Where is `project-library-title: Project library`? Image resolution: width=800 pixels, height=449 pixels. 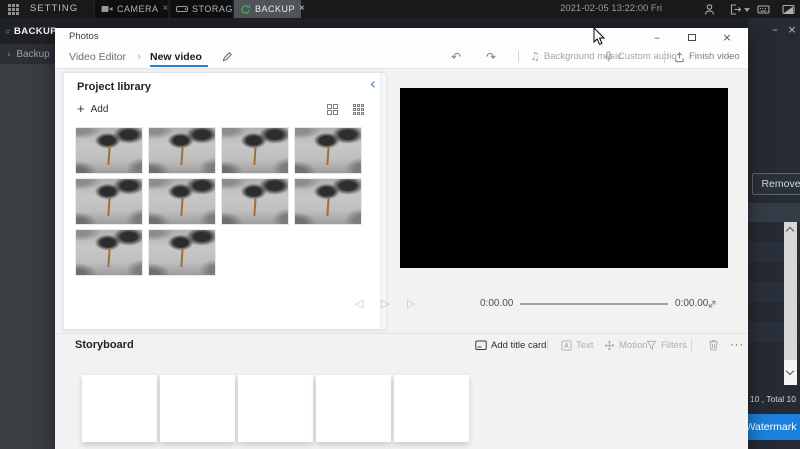 project-library-title: Project library is located at coordinates (114, 87).